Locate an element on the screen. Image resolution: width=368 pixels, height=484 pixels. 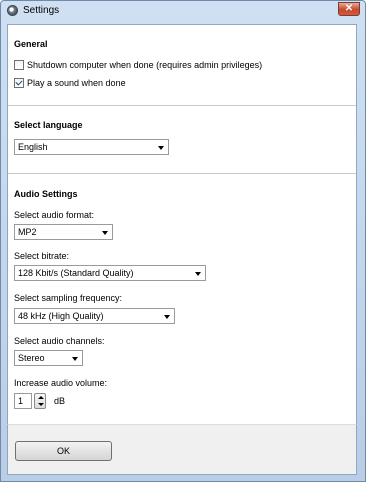
audio-volume-unit: dB is located at coordinates (60, 401).